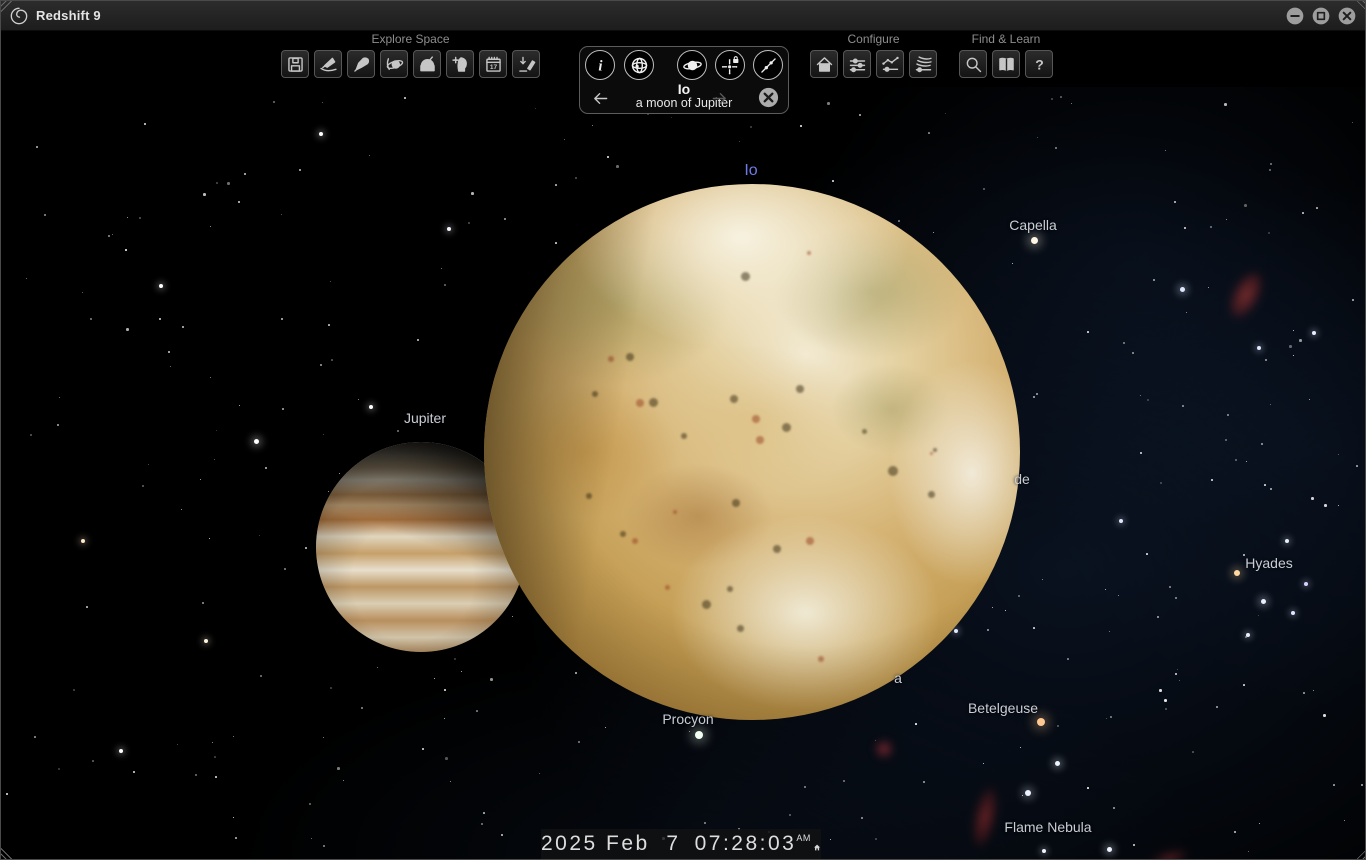 The width and height of the screenshot is (1366, 860). Describe the element at coordinates (1022, 479) in the screenshot. I see `sky-label-de: de` at that location.